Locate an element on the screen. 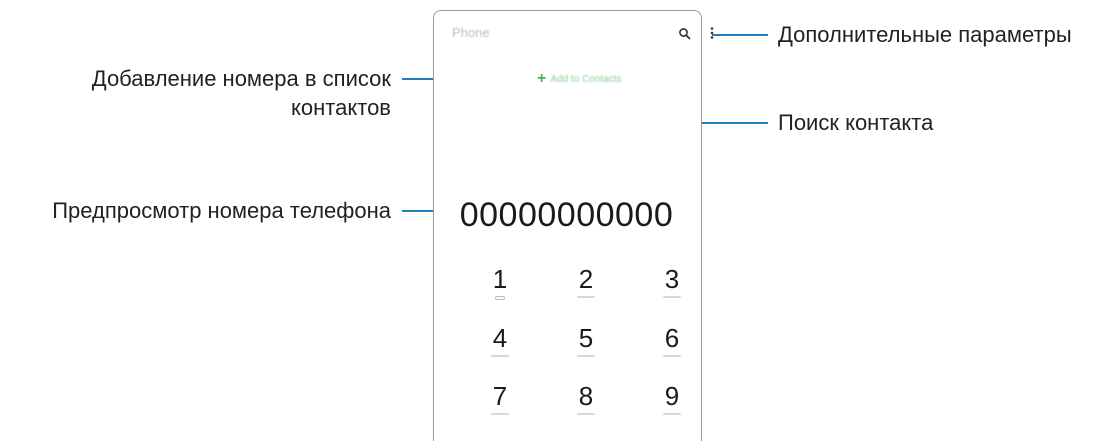 Image resolution: width=1117 pixels, height=441 pixels. callout-search-contact: Поиск контакта is located at coordinates (856, 122).